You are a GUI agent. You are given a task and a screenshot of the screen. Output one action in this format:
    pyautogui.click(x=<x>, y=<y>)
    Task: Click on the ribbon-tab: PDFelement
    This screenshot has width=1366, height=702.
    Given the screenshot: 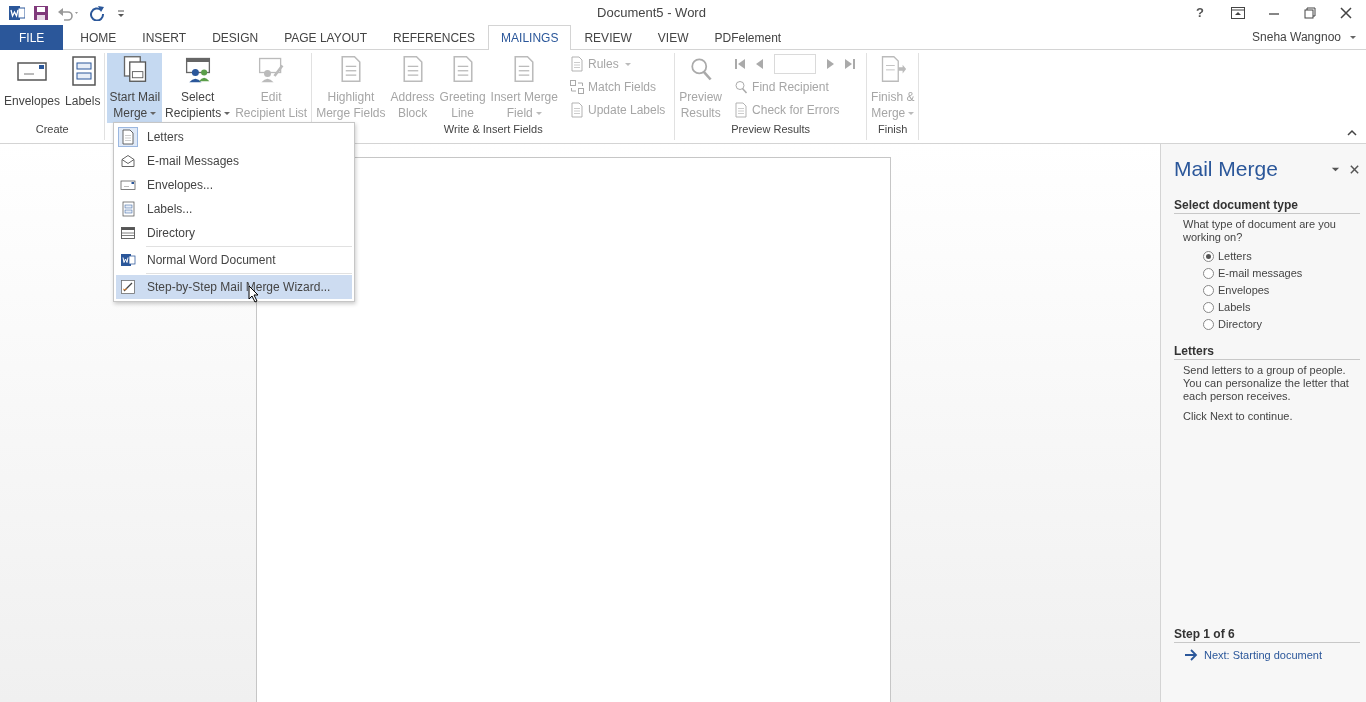 What is the action you would take?
    pyautogui.click(x=748, y=37)
    